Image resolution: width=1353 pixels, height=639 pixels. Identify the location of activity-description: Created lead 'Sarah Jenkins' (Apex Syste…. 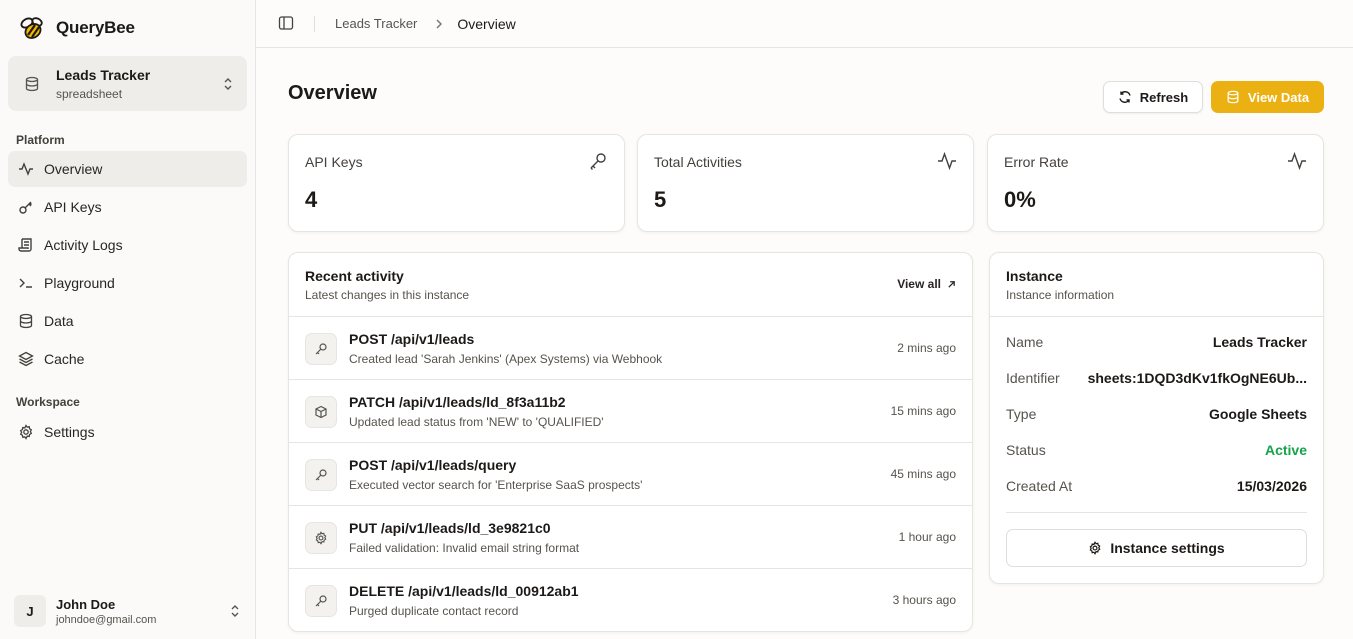
(506, 359).